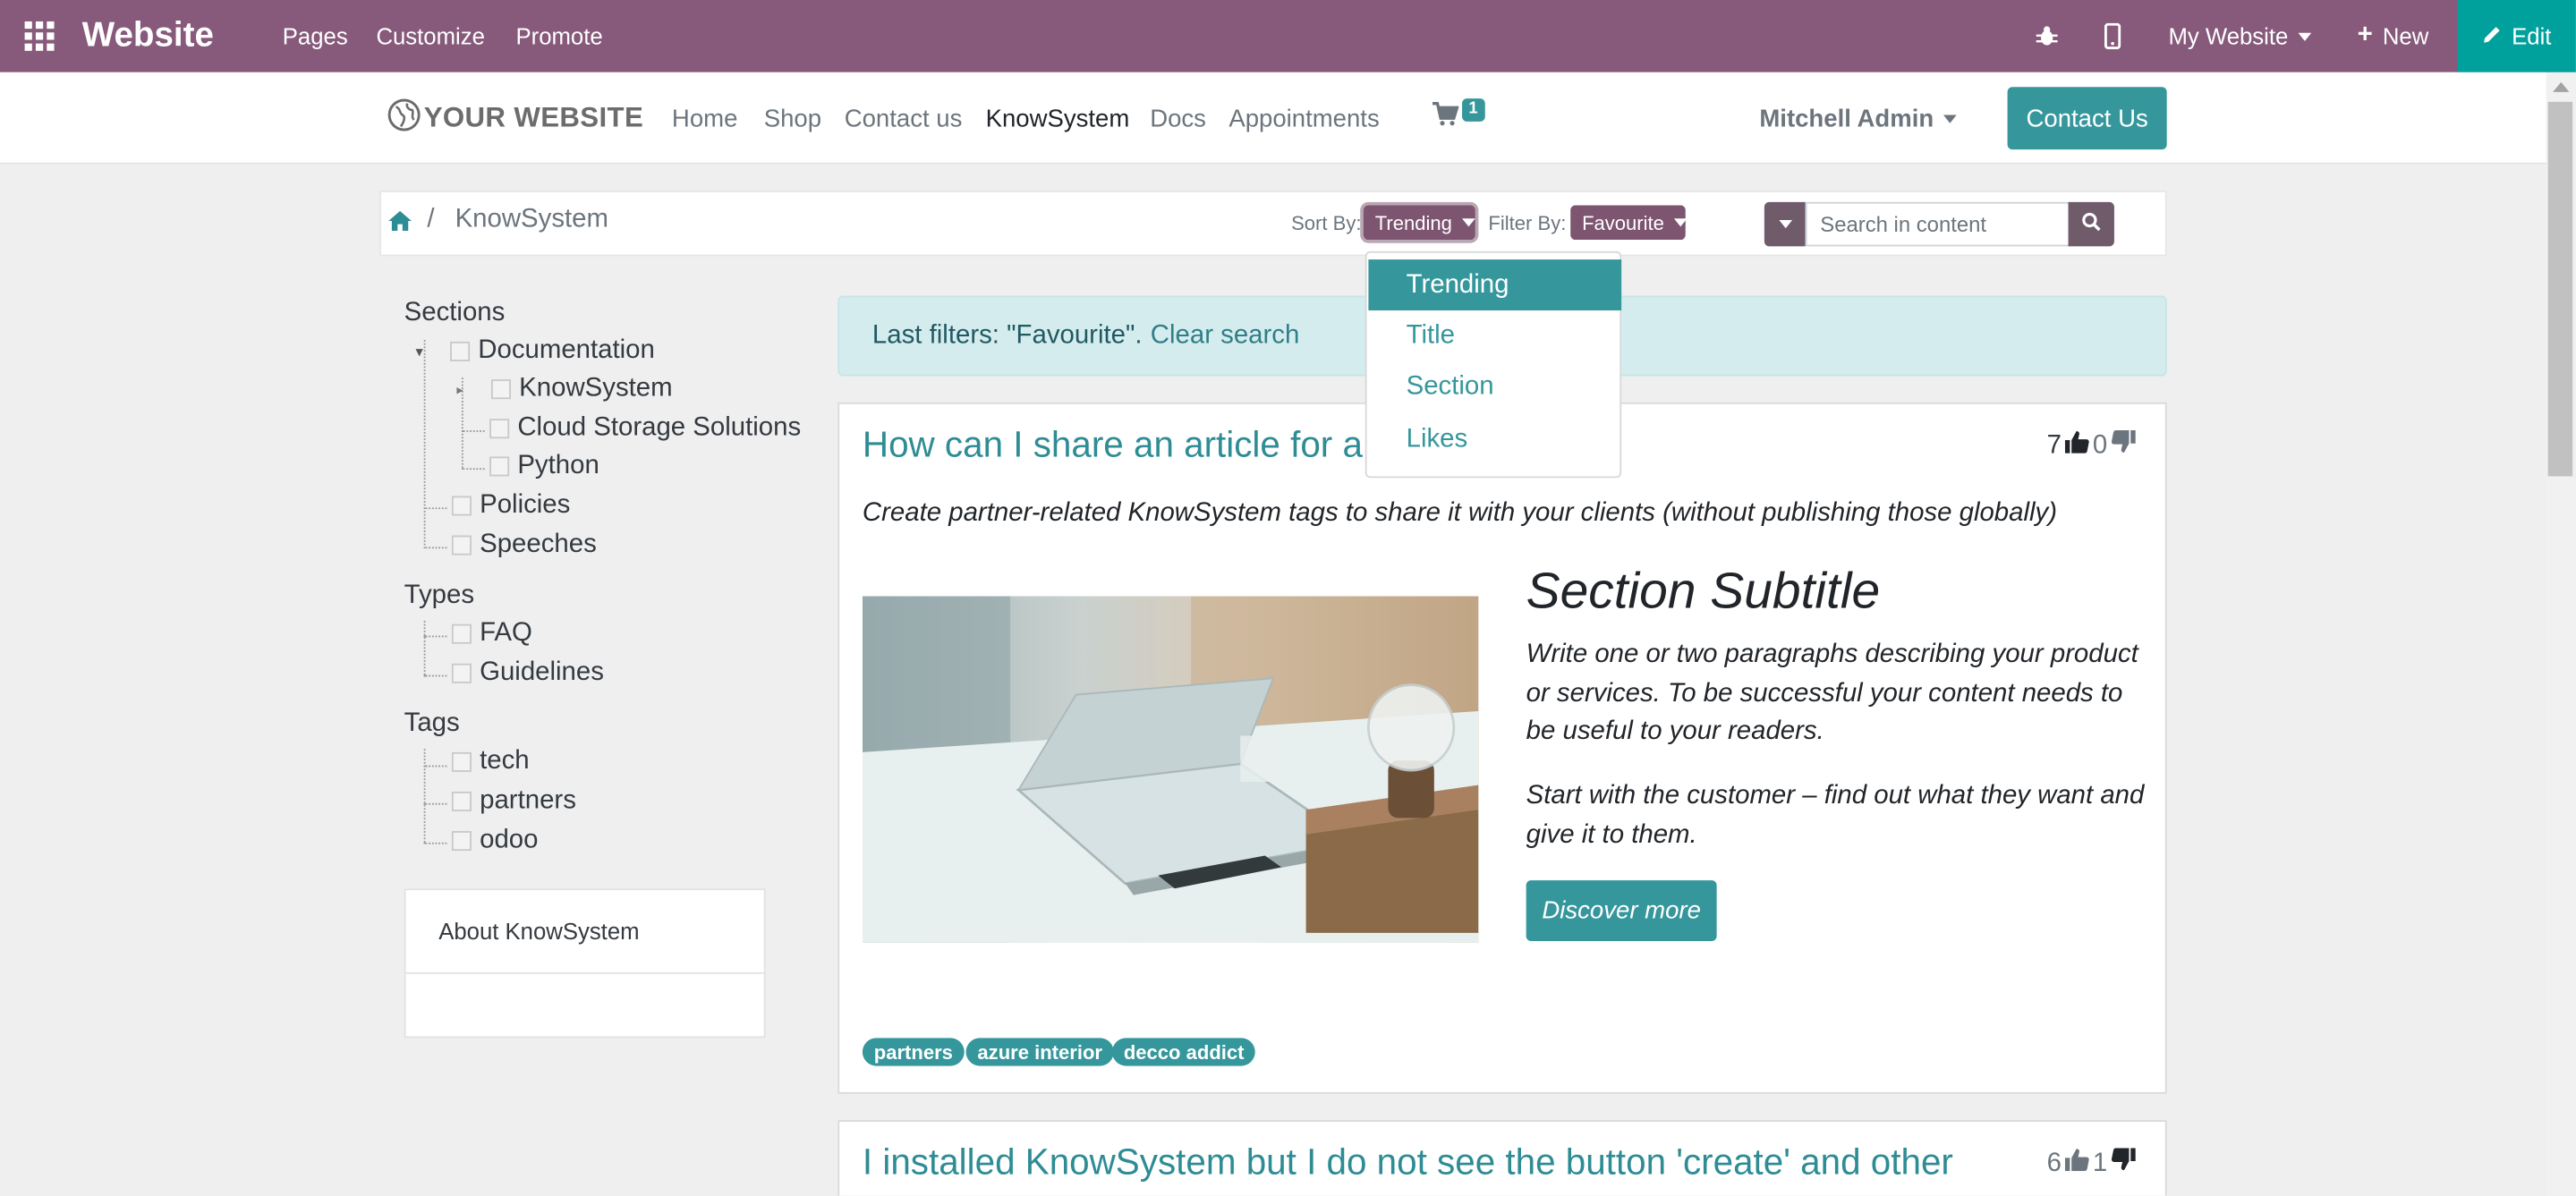 The width and height of the screenshot is (2576, 1196). Describe the element at coordinates (1058, 118) in the screenshot. I see `nav-knowsystem: KnowSystem` at that location.